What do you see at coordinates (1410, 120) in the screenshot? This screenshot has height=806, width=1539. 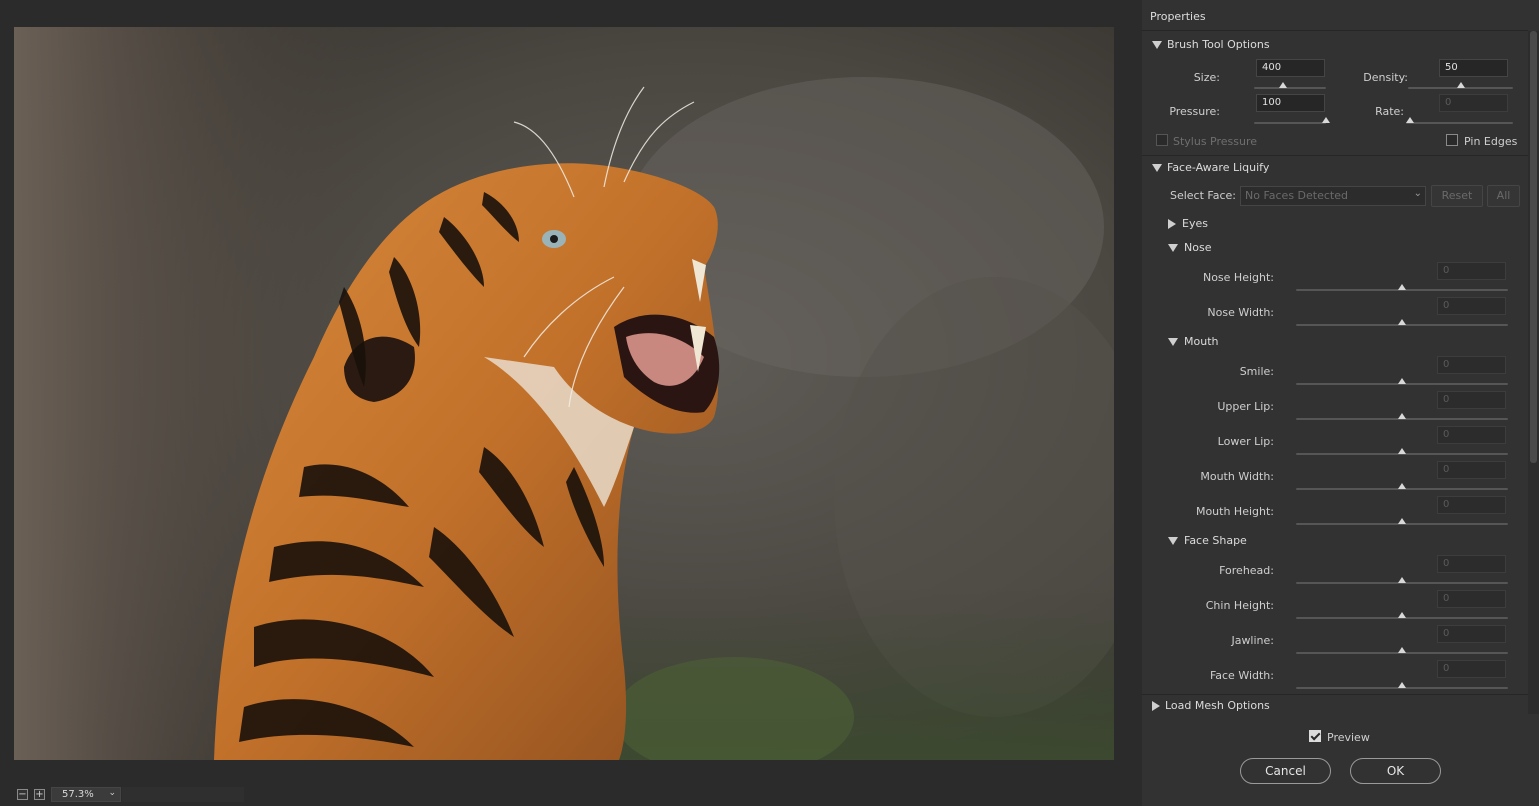 I see `rate-slider-thumb` at bounding box center [1410, 120].